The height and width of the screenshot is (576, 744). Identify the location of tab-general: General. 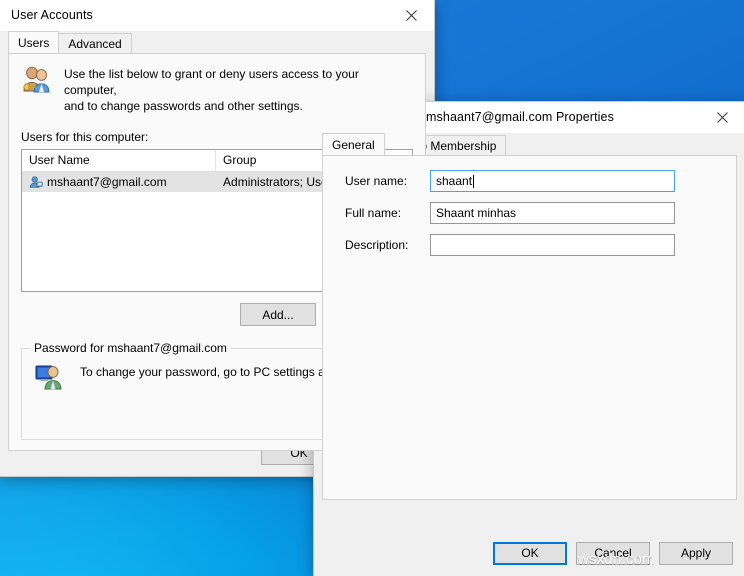
(353, 144).